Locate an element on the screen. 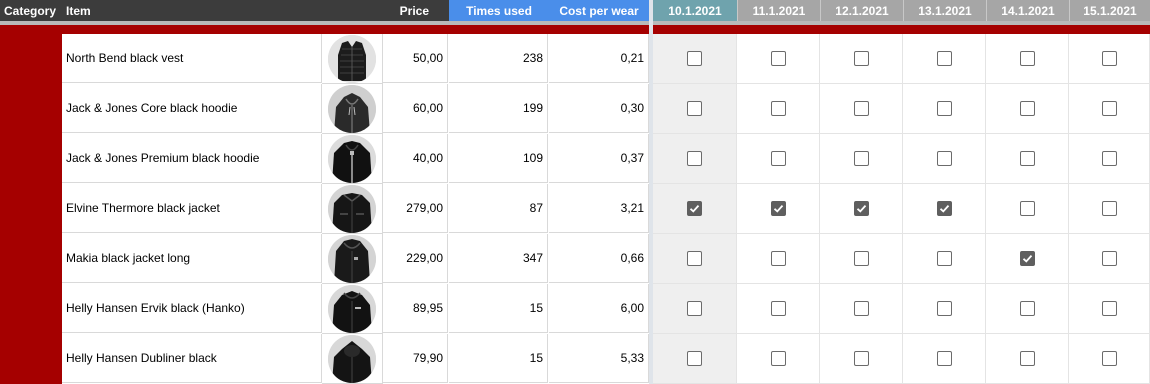 This screenshot has width=1150, height=384. item-cost-per-wear: 0,21 is located at coordinates (599, 58).